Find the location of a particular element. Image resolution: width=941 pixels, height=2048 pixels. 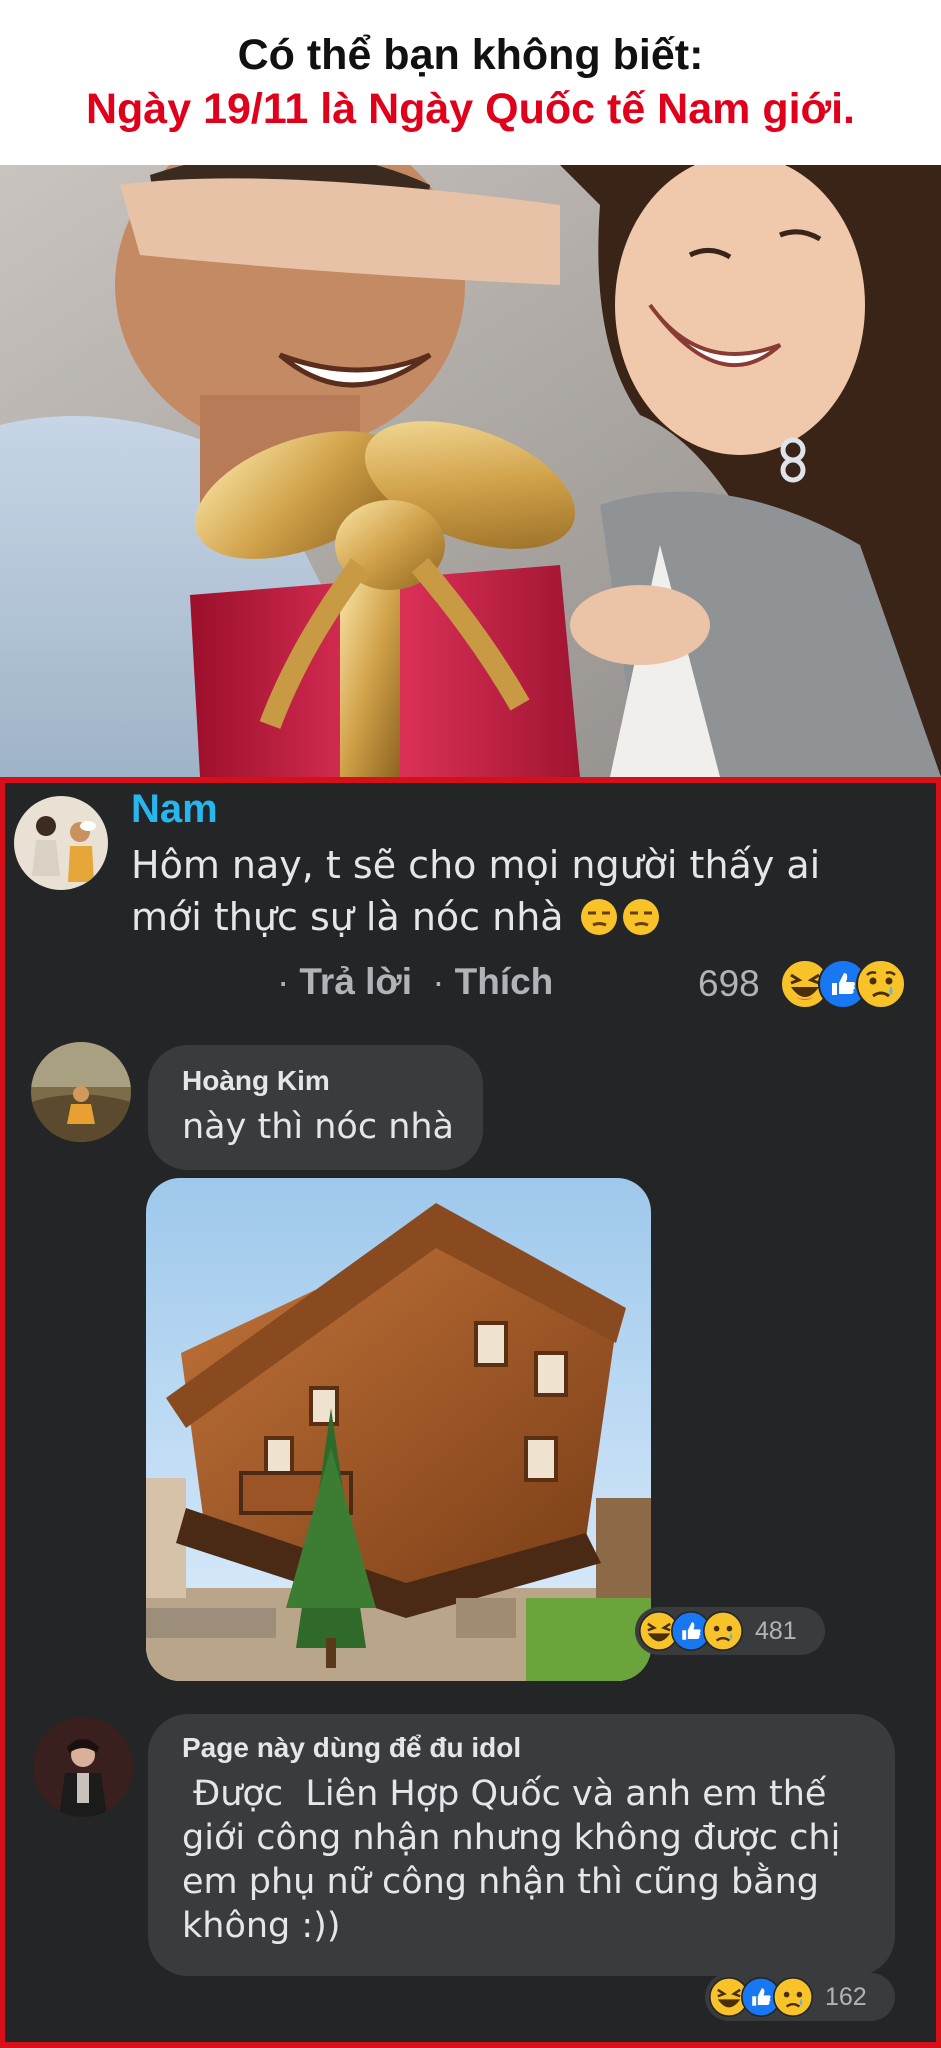

comment-text-line: không :)) is located at coordinates (261, 1926).